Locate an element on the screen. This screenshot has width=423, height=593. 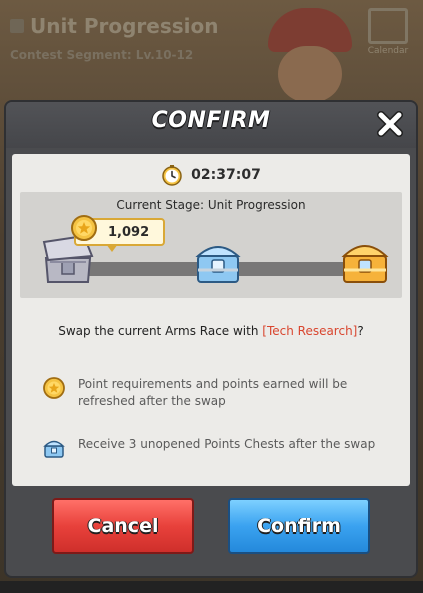
bottom-bar is located at coordinates (211, 587).